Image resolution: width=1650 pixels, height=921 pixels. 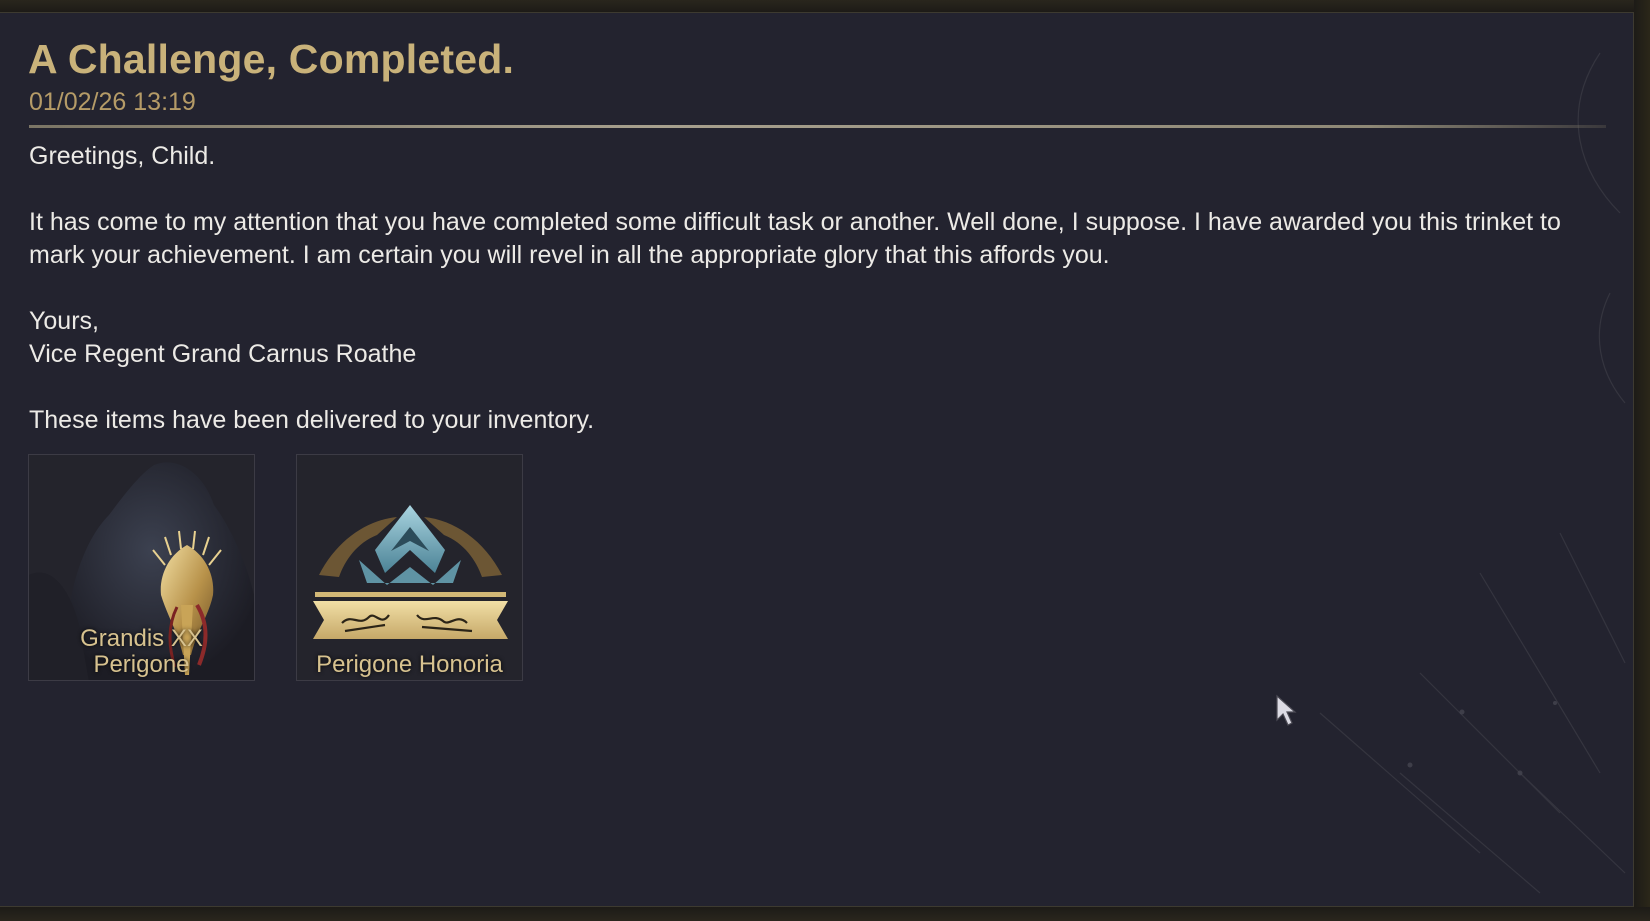 I want to click on reward-item-grandis-xx-perigone: Grandis XX Perigone, so click(x=141, y=567).